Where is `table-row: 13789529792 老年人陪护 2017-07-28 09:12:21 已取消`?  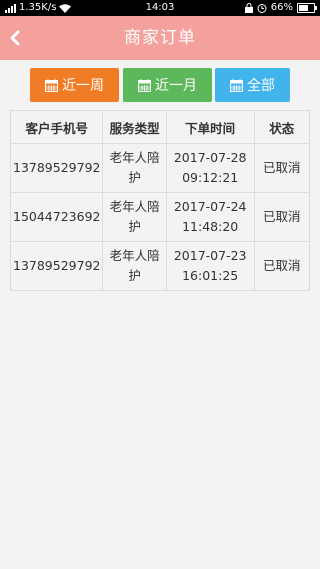
table-row: 13789529792 老年人陪护 2017-07-28 09:12:21 已取消 is located at coordinates (159, 168).